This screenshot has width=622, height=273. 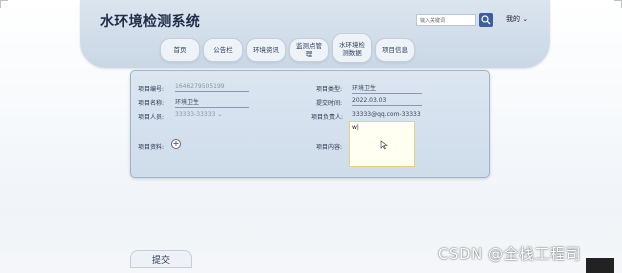 What do you see at coordinates (329, 147) in the screenshot?
I see `label-project-content: 项目内容:` at bounding box center [329, 147].